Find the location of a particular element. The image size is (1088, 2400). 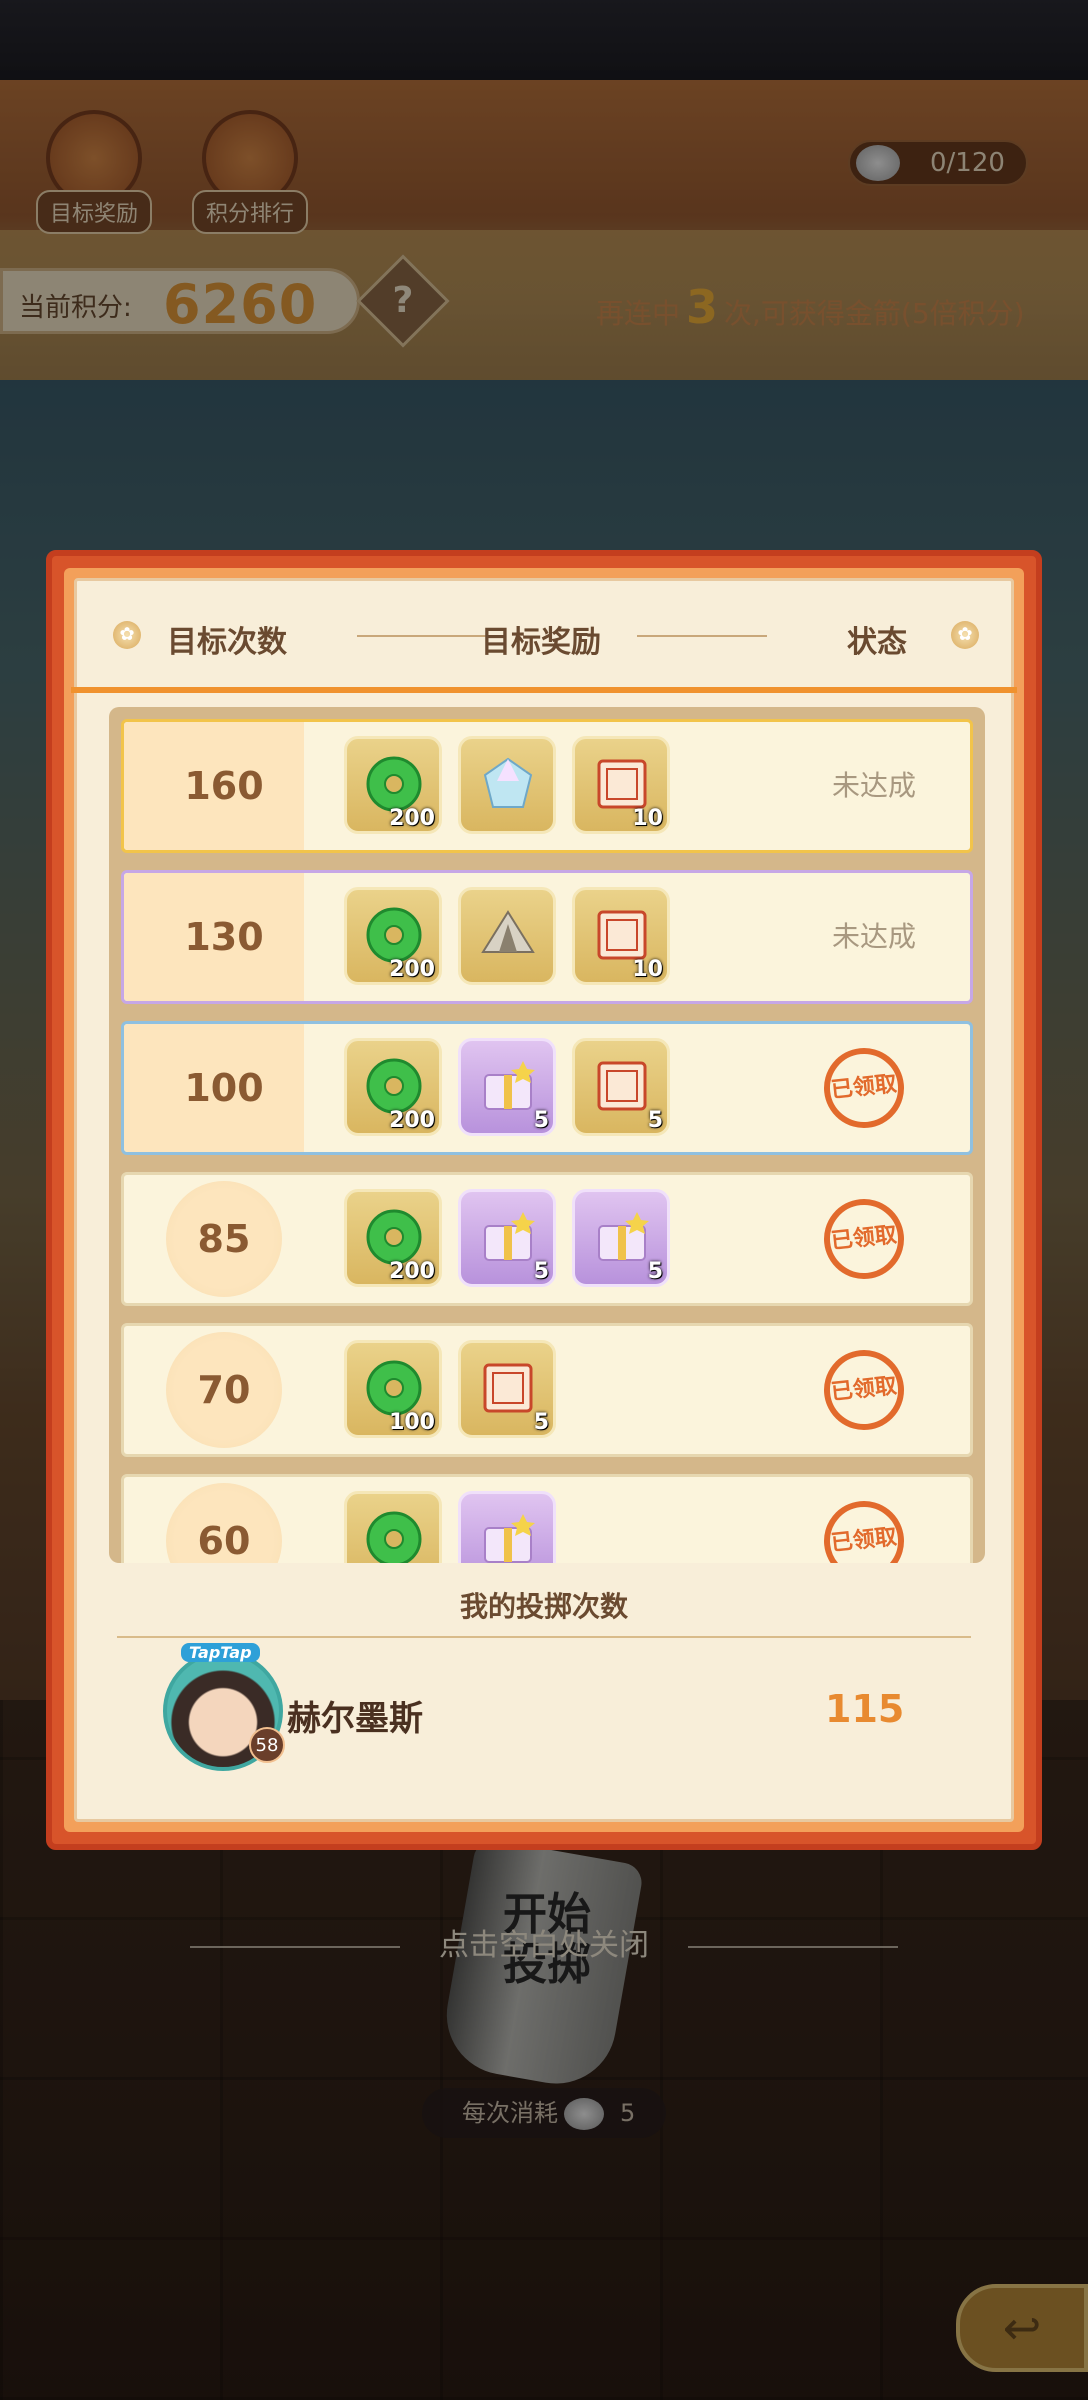

reward-item: 100 is located at coordinates (393, 1389).